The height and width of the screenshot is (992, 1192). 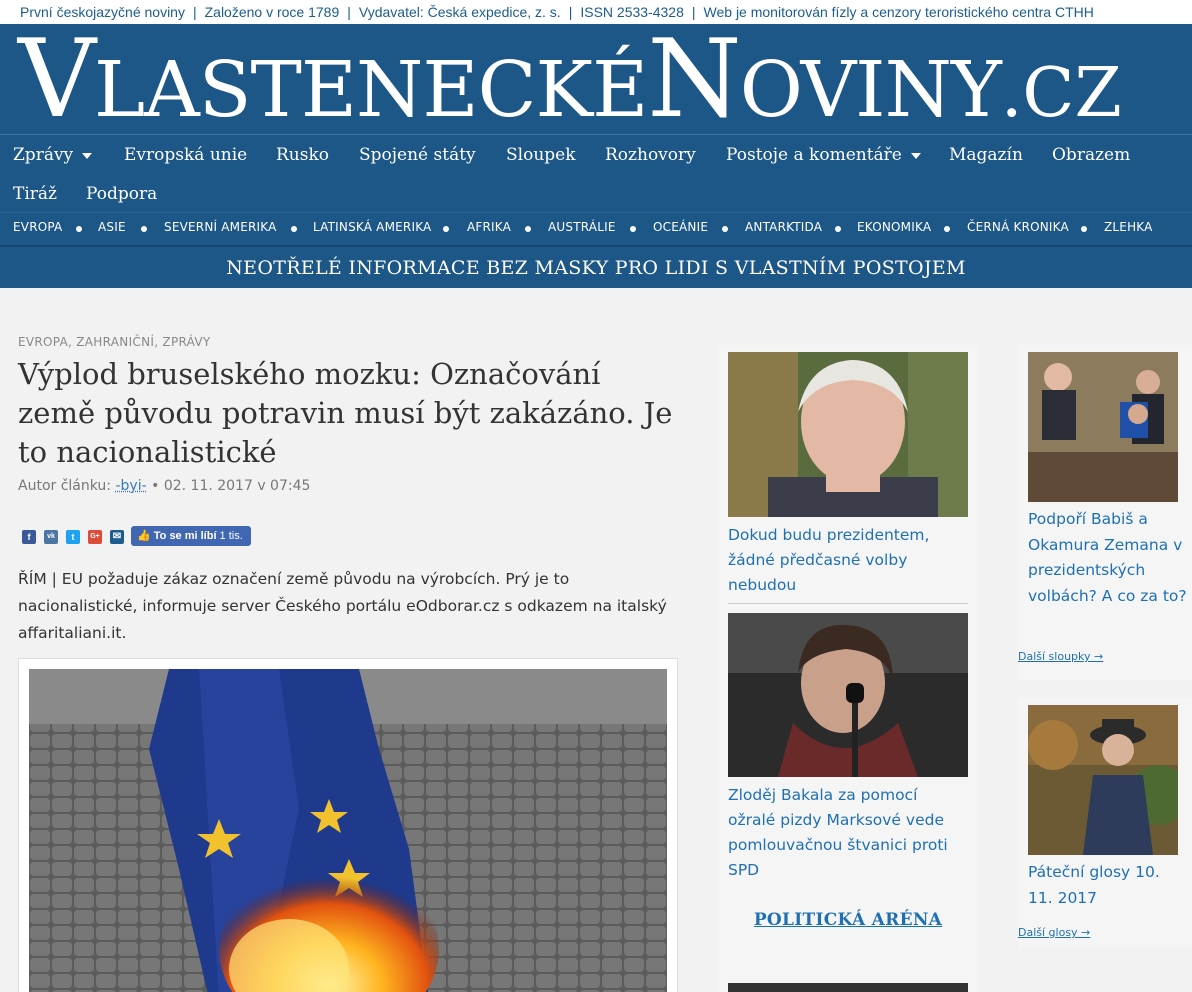 What do you see at coordinates (694, 79) in the screenshot?
I see `logo-letter: N` at bounding box center [694, 79].